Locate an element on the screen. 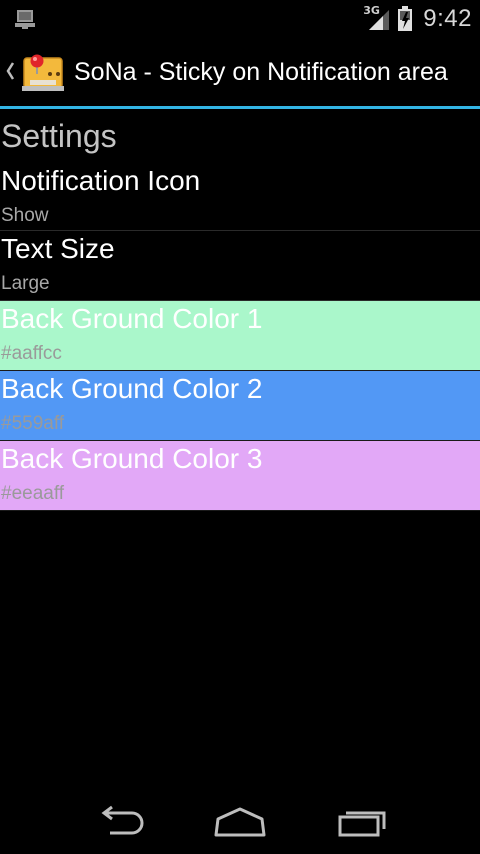  recents-icon is located at coordinates (362, 824).